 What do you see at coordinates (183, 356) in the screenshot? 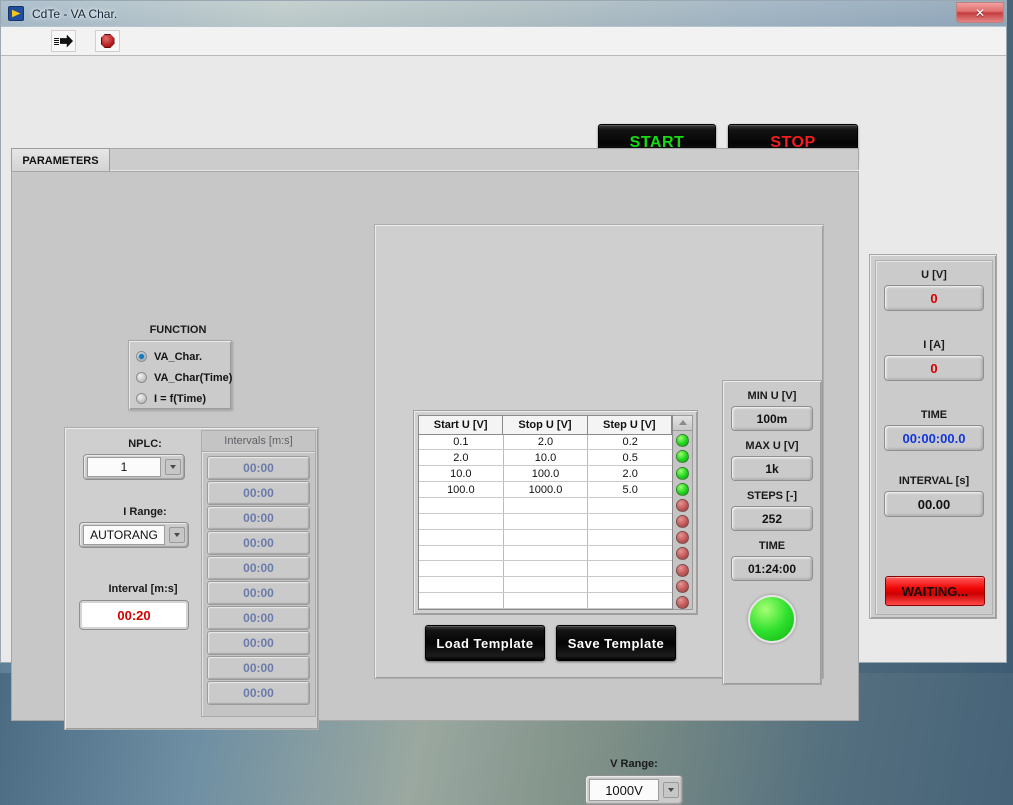
I see `radio-option-va-char: VA_Char.` at bounding box center [183, 356].